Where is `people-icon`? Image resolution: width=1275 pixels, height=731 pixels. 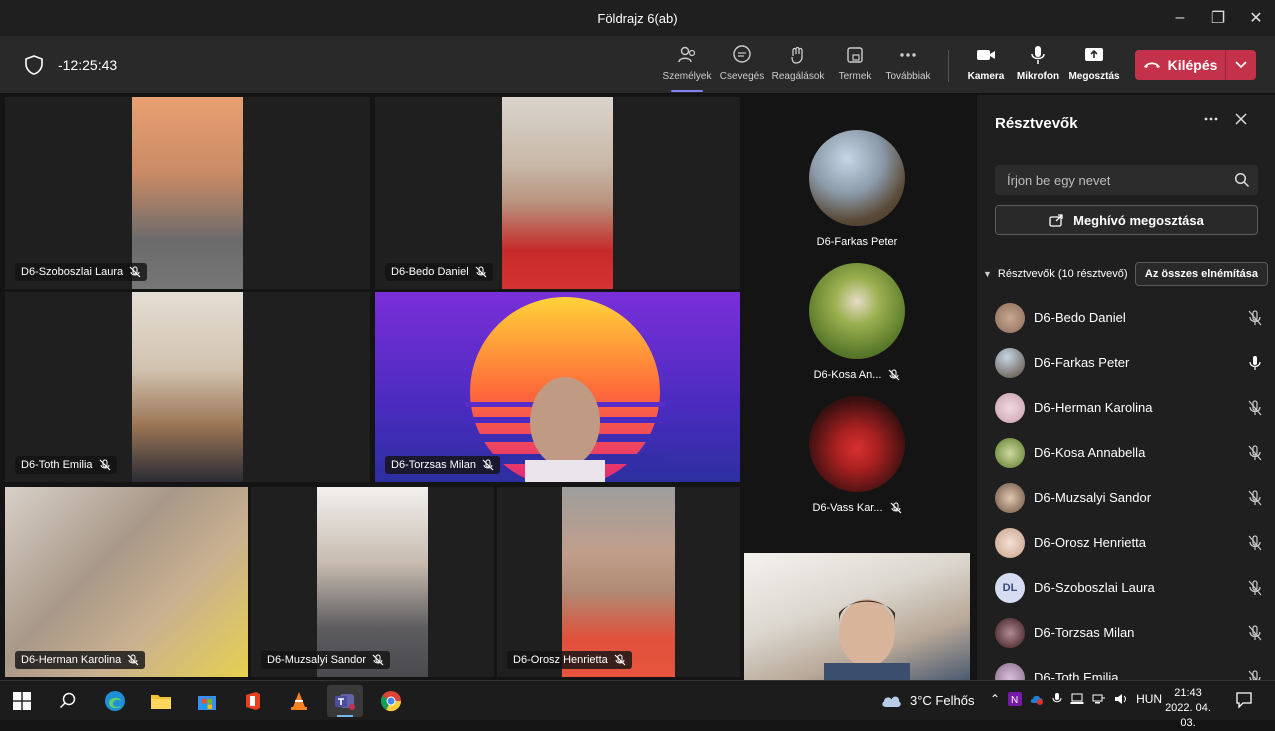 people-icon is located at coordinates (687, 54).